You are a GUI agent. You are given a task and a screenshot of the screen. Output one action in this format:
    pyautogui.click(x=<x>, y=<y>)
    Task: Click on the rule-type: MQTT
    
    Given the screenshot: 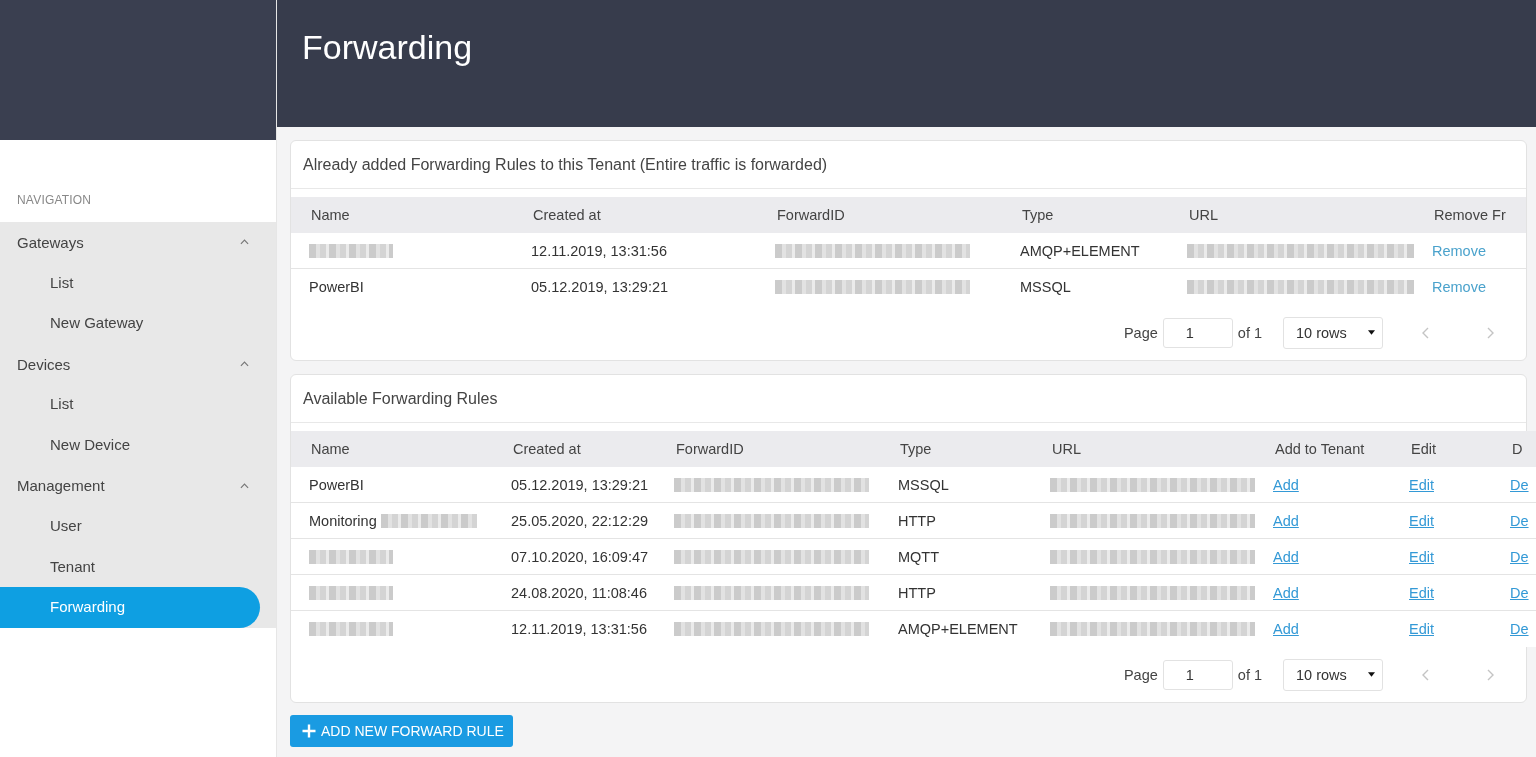 What is the action you would take?
    pyautogui.click(x=919, y=556)
    